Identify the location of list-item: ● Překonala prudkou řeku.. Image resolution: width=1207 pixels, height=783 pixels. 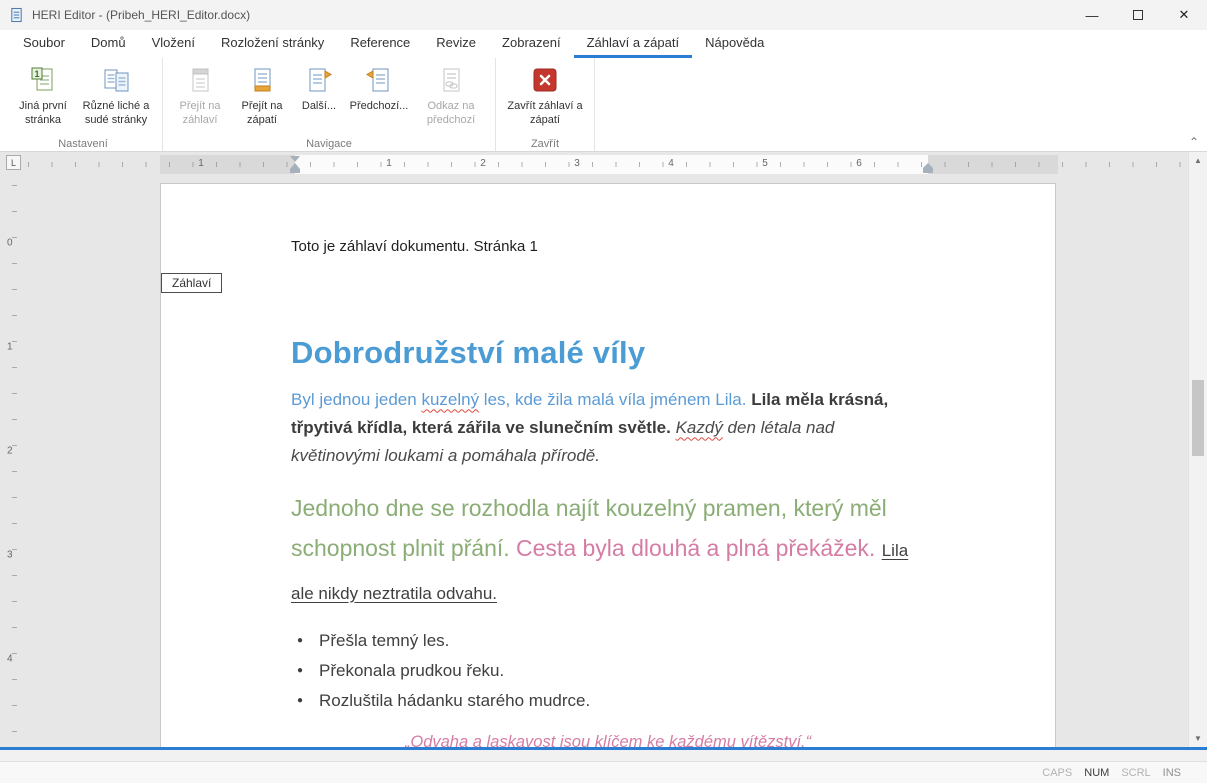
(608, 671).